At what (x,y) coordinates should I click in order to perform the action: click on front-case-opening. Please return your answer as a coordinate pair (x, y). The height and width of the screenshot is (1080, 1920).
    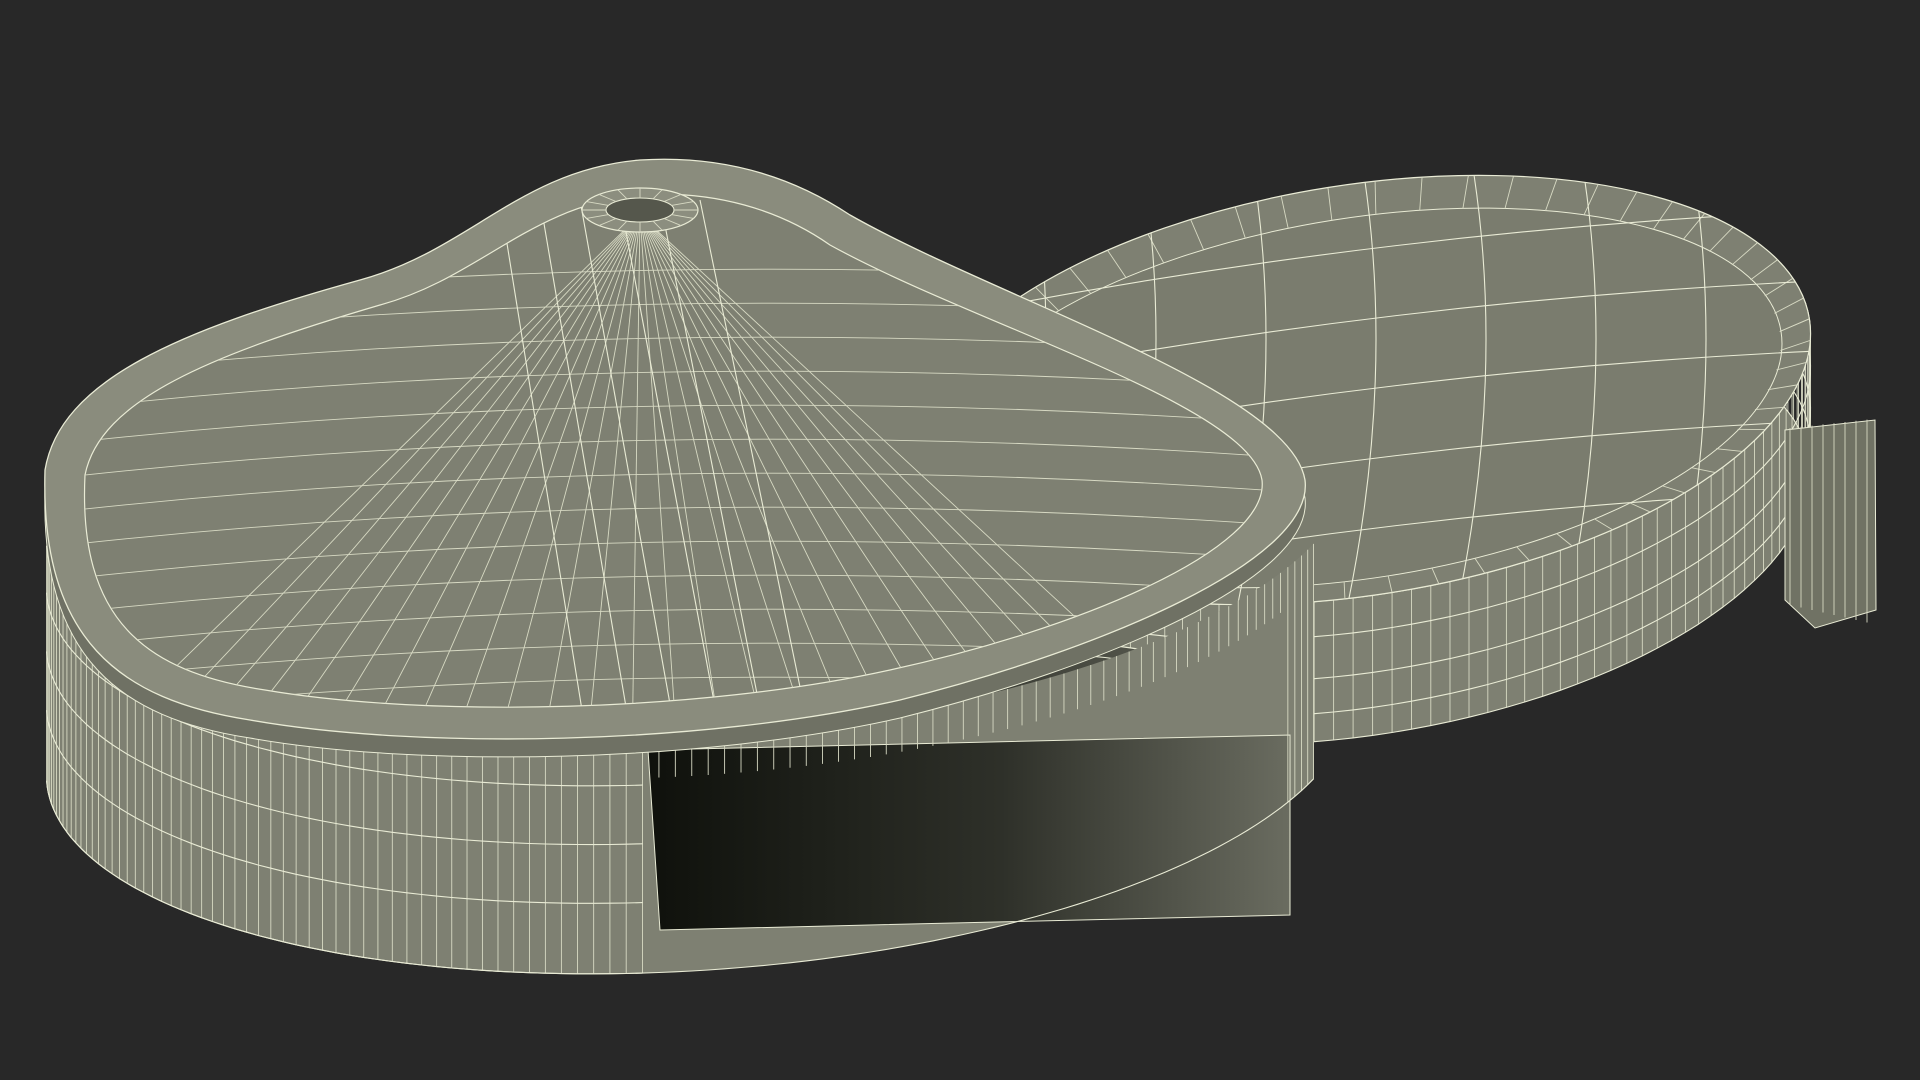
    Looking at the image, I should click on (969, 832).